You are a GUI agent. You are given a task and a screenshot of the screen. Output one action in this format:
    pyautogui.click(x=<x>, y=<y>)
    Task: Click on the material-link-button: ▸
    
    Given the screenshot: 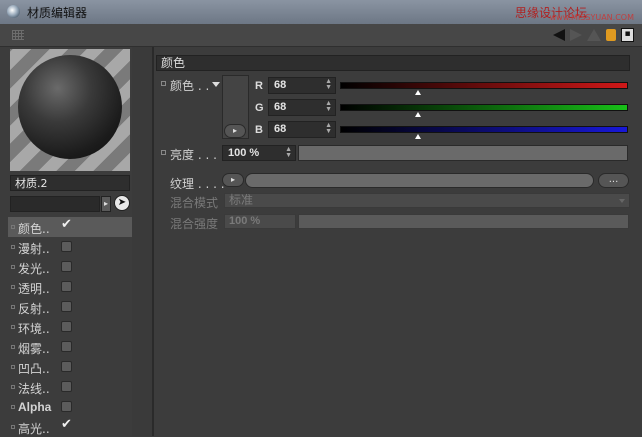 What is the action you would take?
    pyautogui.click(x=106, y=204)
    